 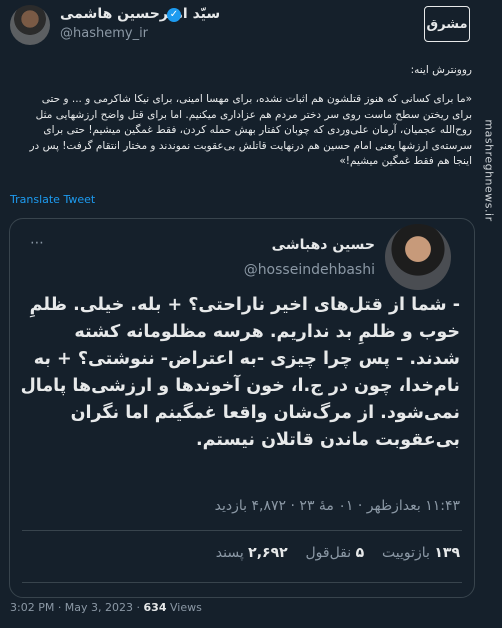 I want to click on logo-text: مشرق, so click(x=447, y=24).